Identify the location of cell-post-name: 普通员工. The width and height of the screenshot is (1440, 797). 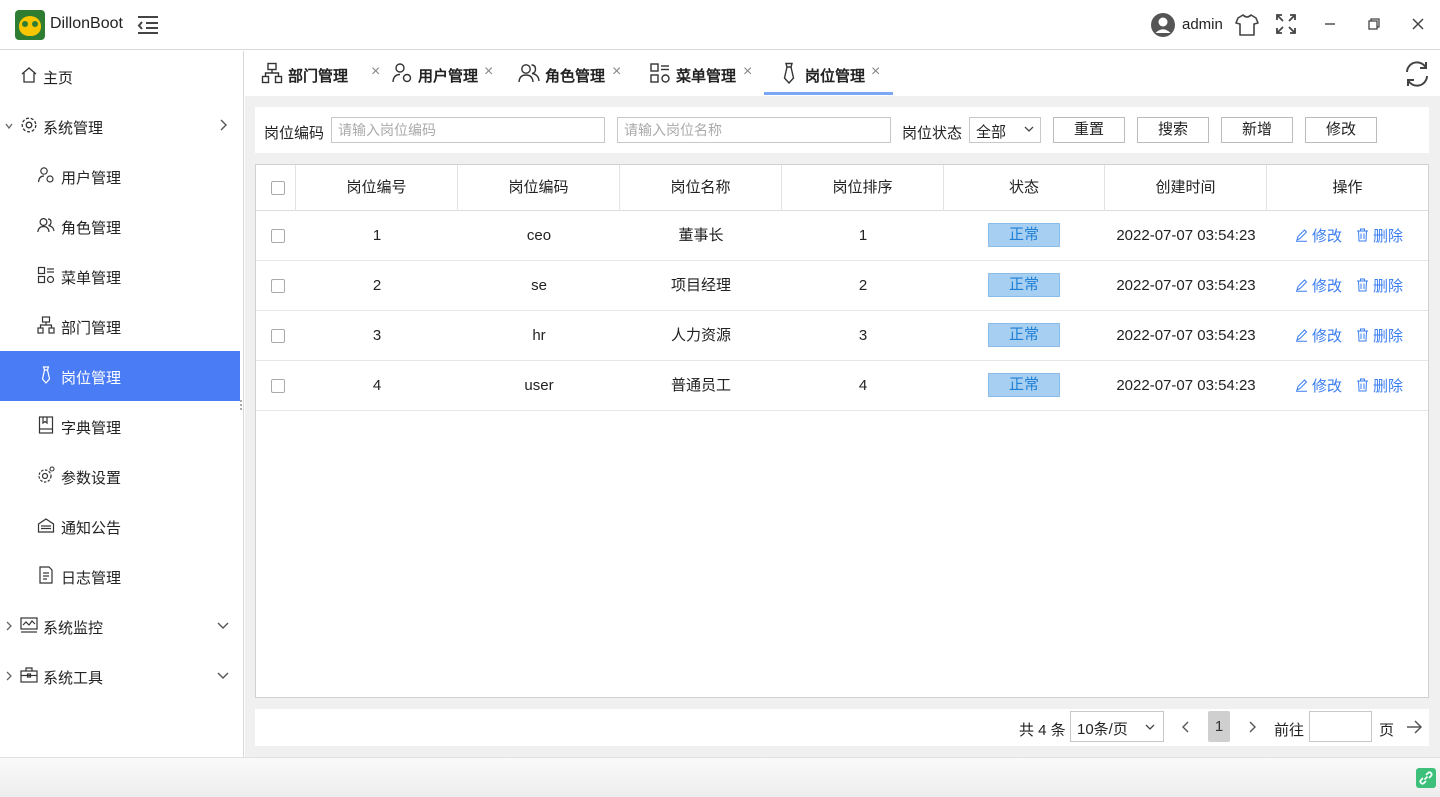
(700, 385).